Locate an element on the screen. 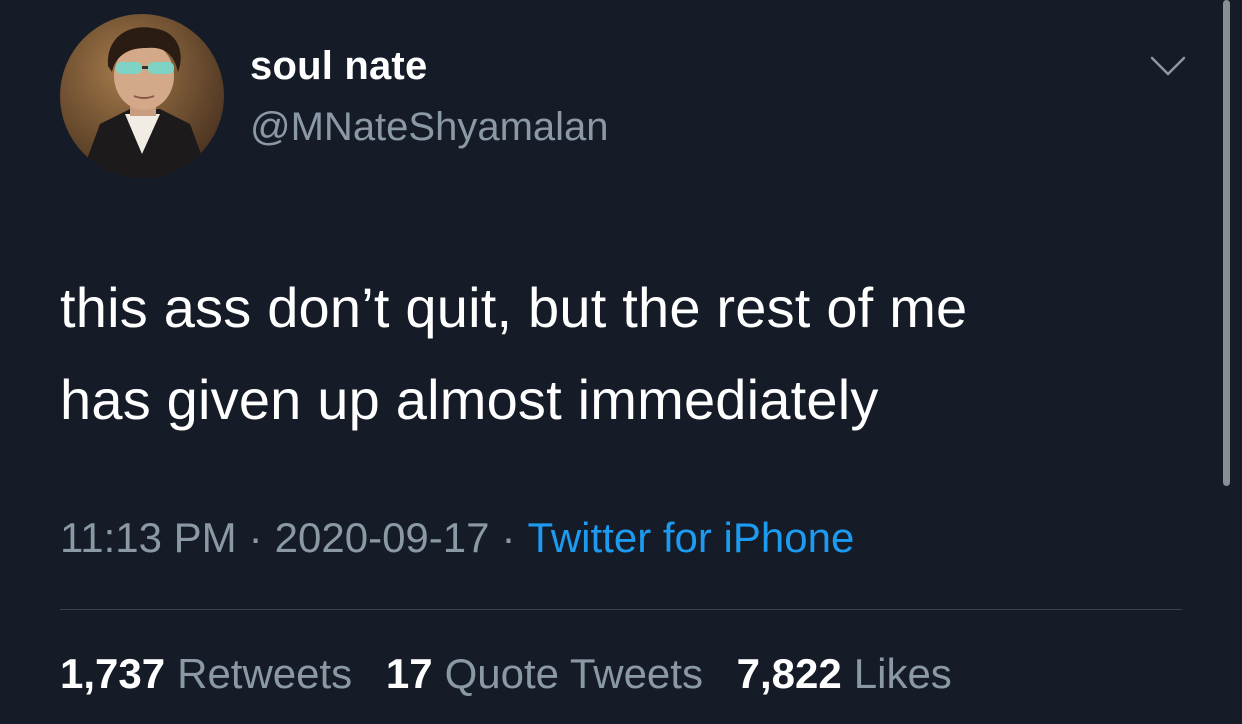 This screenshot has height=724, width=1242. likes-count: 7,822 is located at coordinates (789, 673).